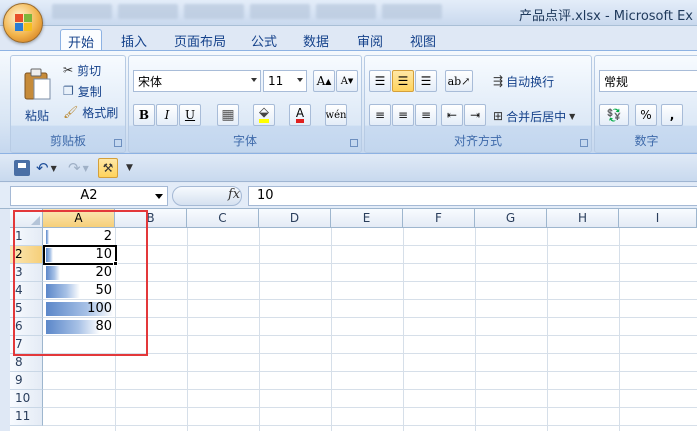 This screenshot has height=431, width=697. Describe the element at coordinates (348, 168) in the screenshot. I see `quick-access-toolbar: ↶ ▼ ↷ ▼ ⚒ ▼` at that location.